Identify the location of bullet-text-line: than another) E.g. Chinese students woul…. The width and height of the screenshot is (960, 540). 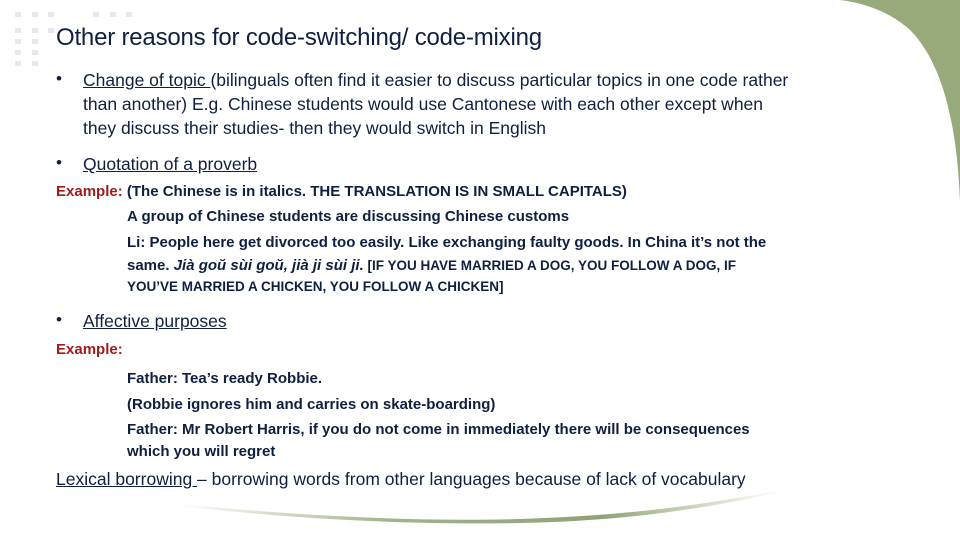
(423, 104).